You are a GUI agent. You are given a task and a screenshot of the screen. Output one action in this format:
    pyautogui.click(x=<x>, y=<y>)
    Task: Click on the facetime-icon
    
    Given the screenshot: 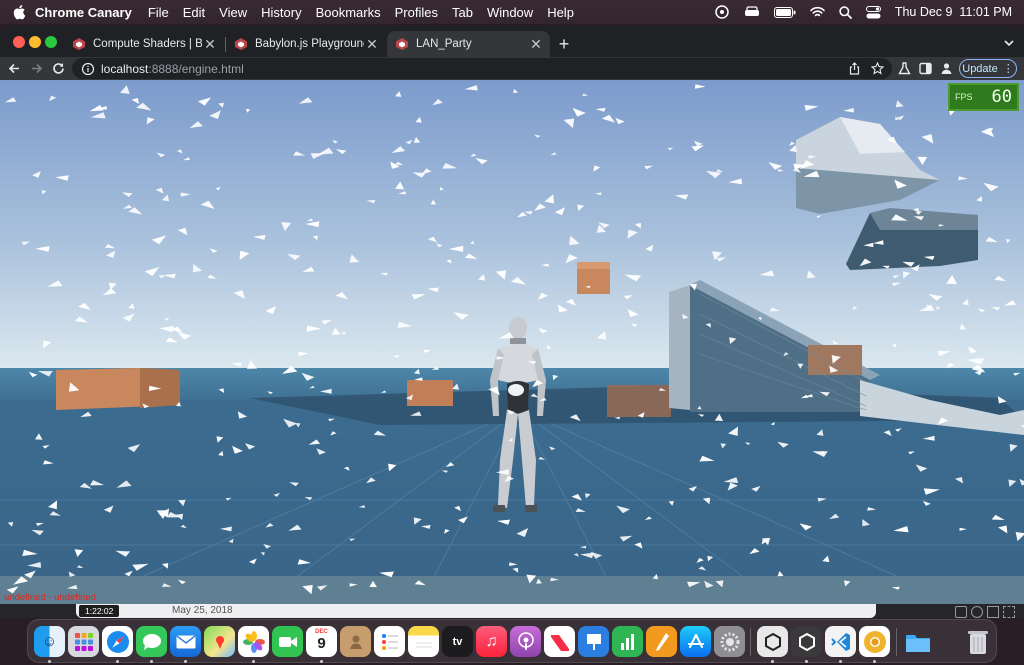 What is the action you would take?
    pyautogui.click(x=287, y=641)
    